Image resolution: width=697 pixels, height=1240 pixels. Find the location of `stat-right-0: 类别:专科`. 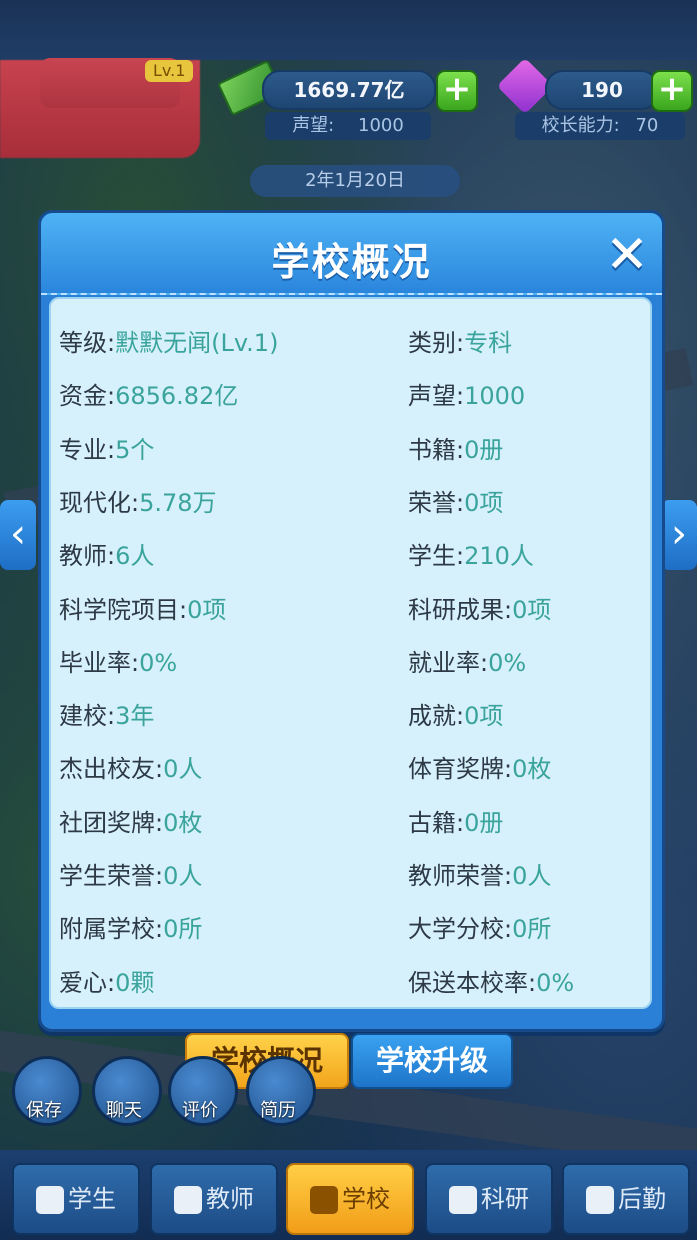

stat-right-0: 类别:专科 is located at coordinates (460, 340).